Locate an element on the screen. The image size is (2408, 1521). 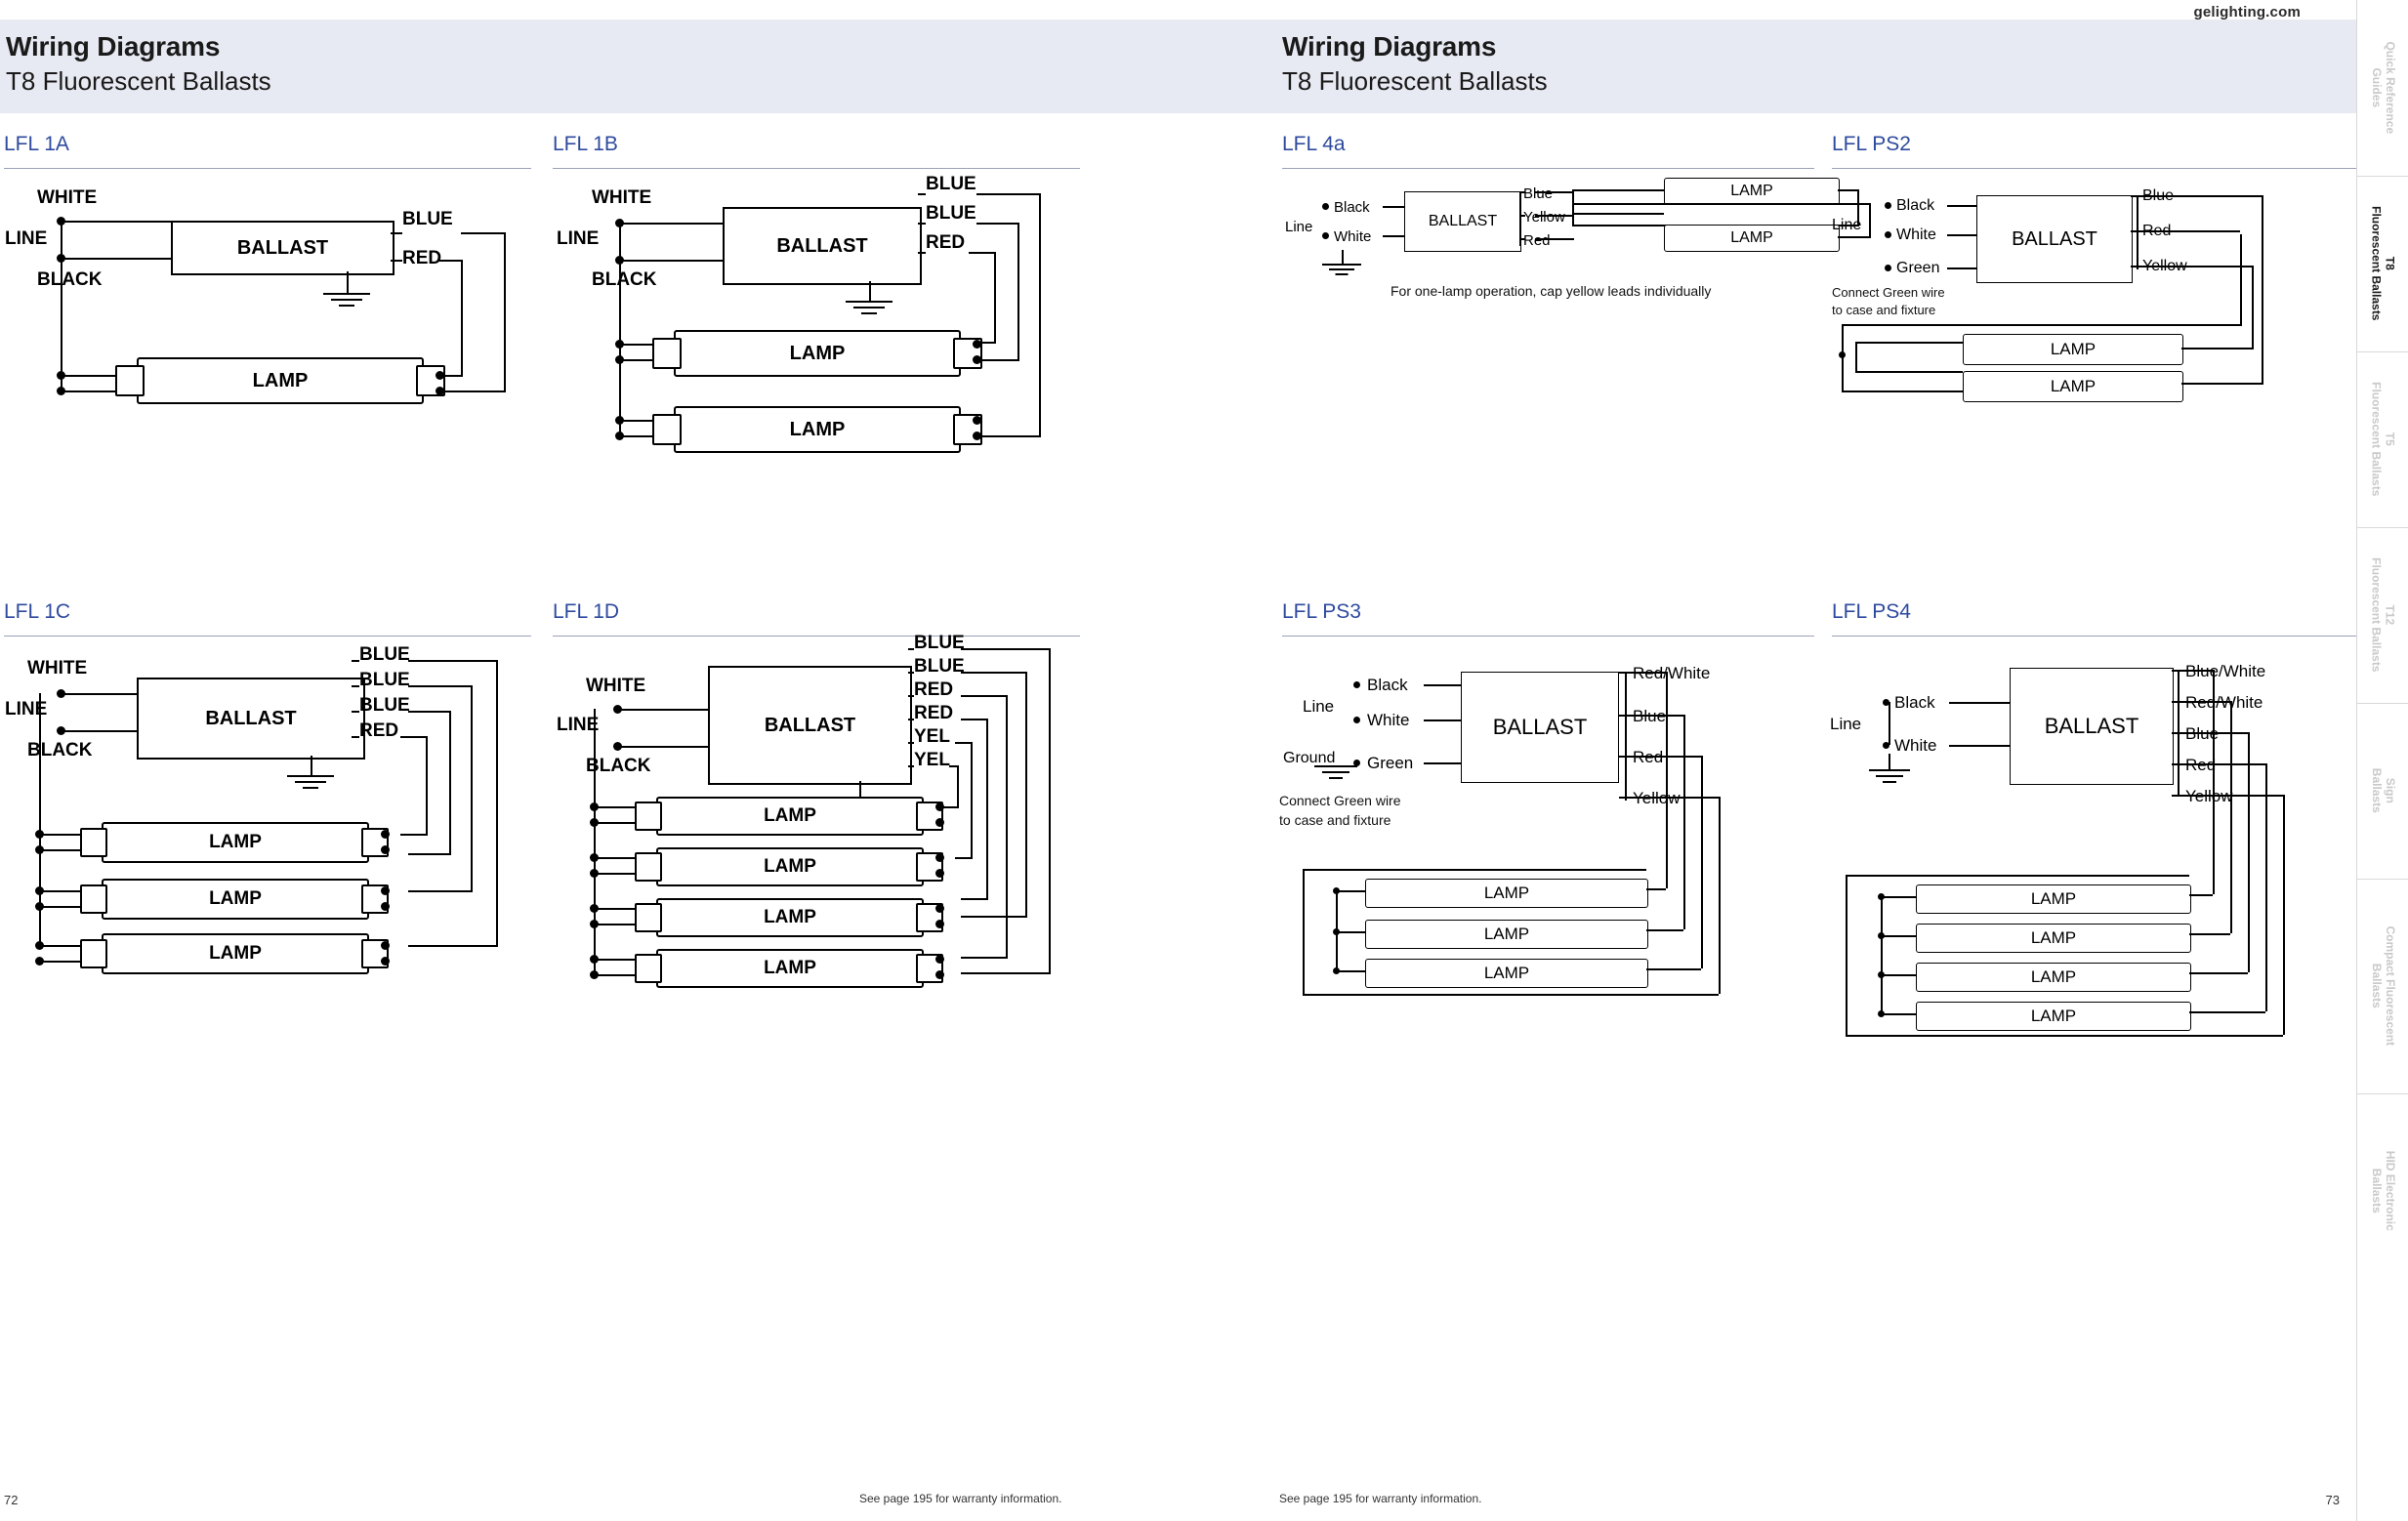
rail-tab-hid-electronic-ballasts: HID Electronic Ballasts is located at coordinates (2382, 1191).